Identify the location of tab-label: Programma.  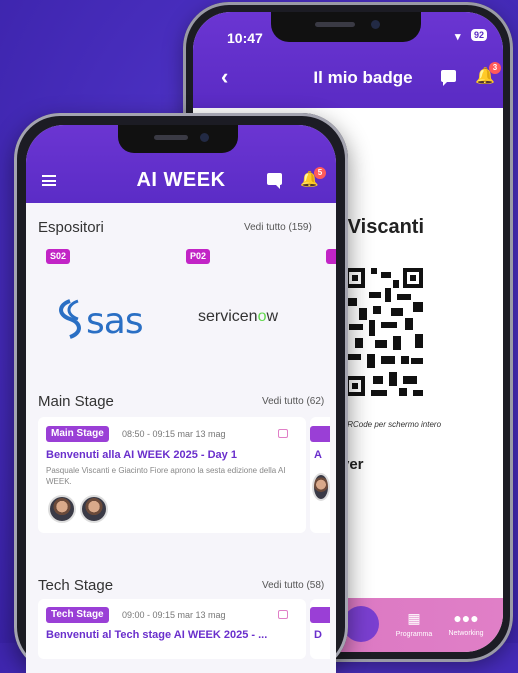
(414, 634).